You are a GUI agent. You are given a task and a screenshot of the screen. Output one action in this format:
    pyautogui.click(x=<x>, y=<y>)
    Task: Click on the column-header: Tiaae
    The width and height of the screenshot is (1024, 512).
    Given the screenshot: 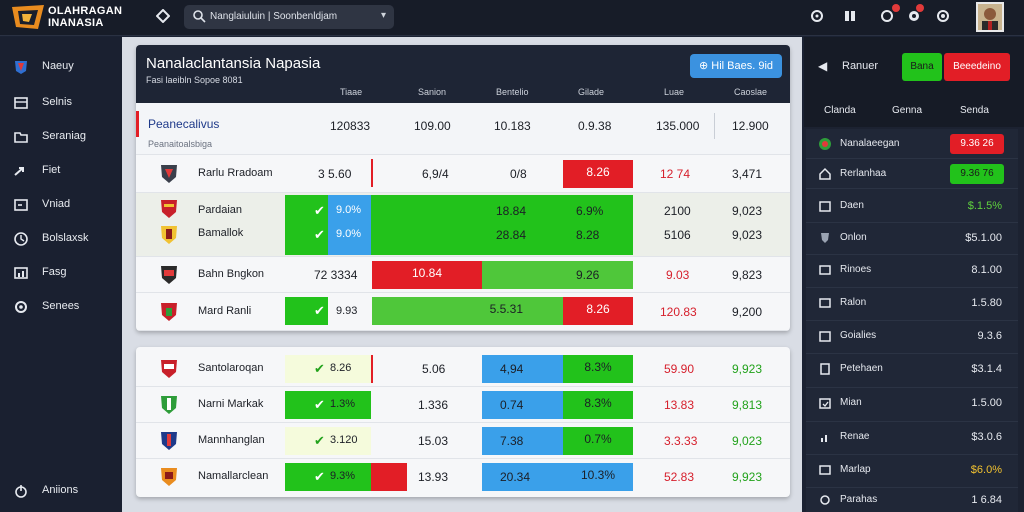 What is the action you would take?
    pyautogui.click(x=351, y=92)
    